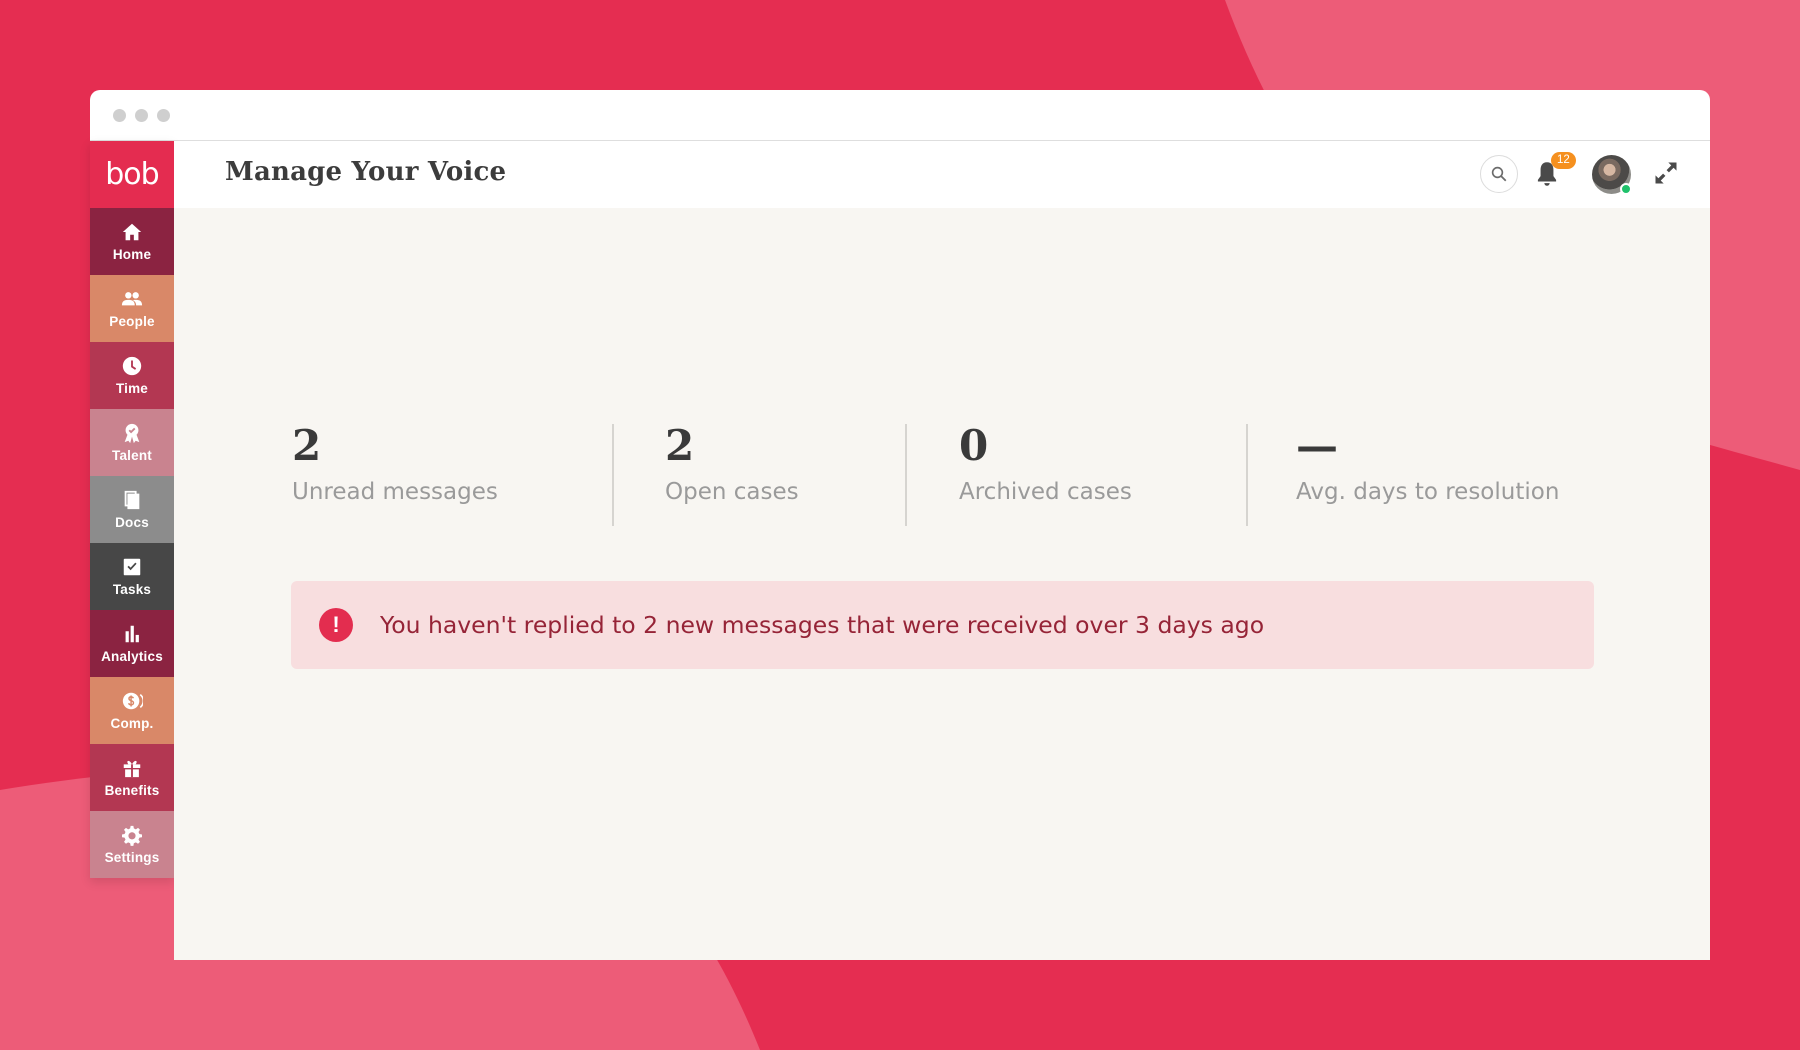 This screenshot has width=1800, height=1050. Describe the element at coordinates (732, 492) in the screenshot. I see `stat-label: Open cases` at that location.